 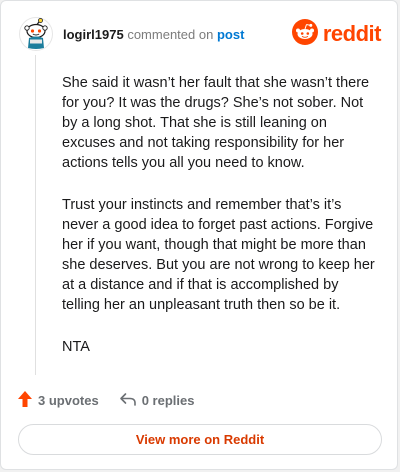 I want to click on reddit-logo-icon, so click(x=304, y=34).